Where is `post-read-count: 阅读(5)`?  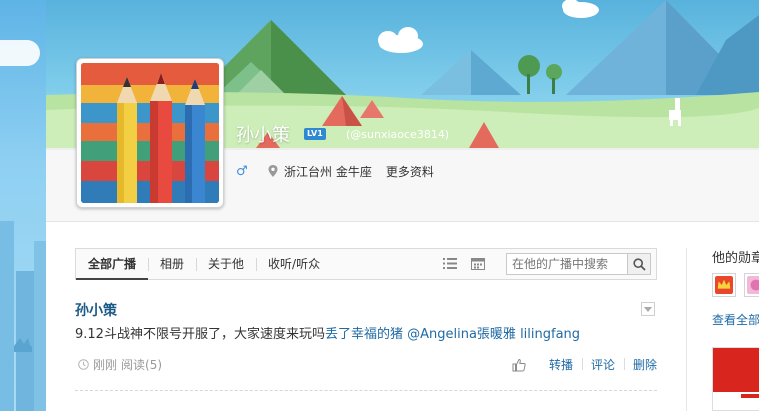 post-read-count: 阅读(5) is located at coordinates (142, 365).